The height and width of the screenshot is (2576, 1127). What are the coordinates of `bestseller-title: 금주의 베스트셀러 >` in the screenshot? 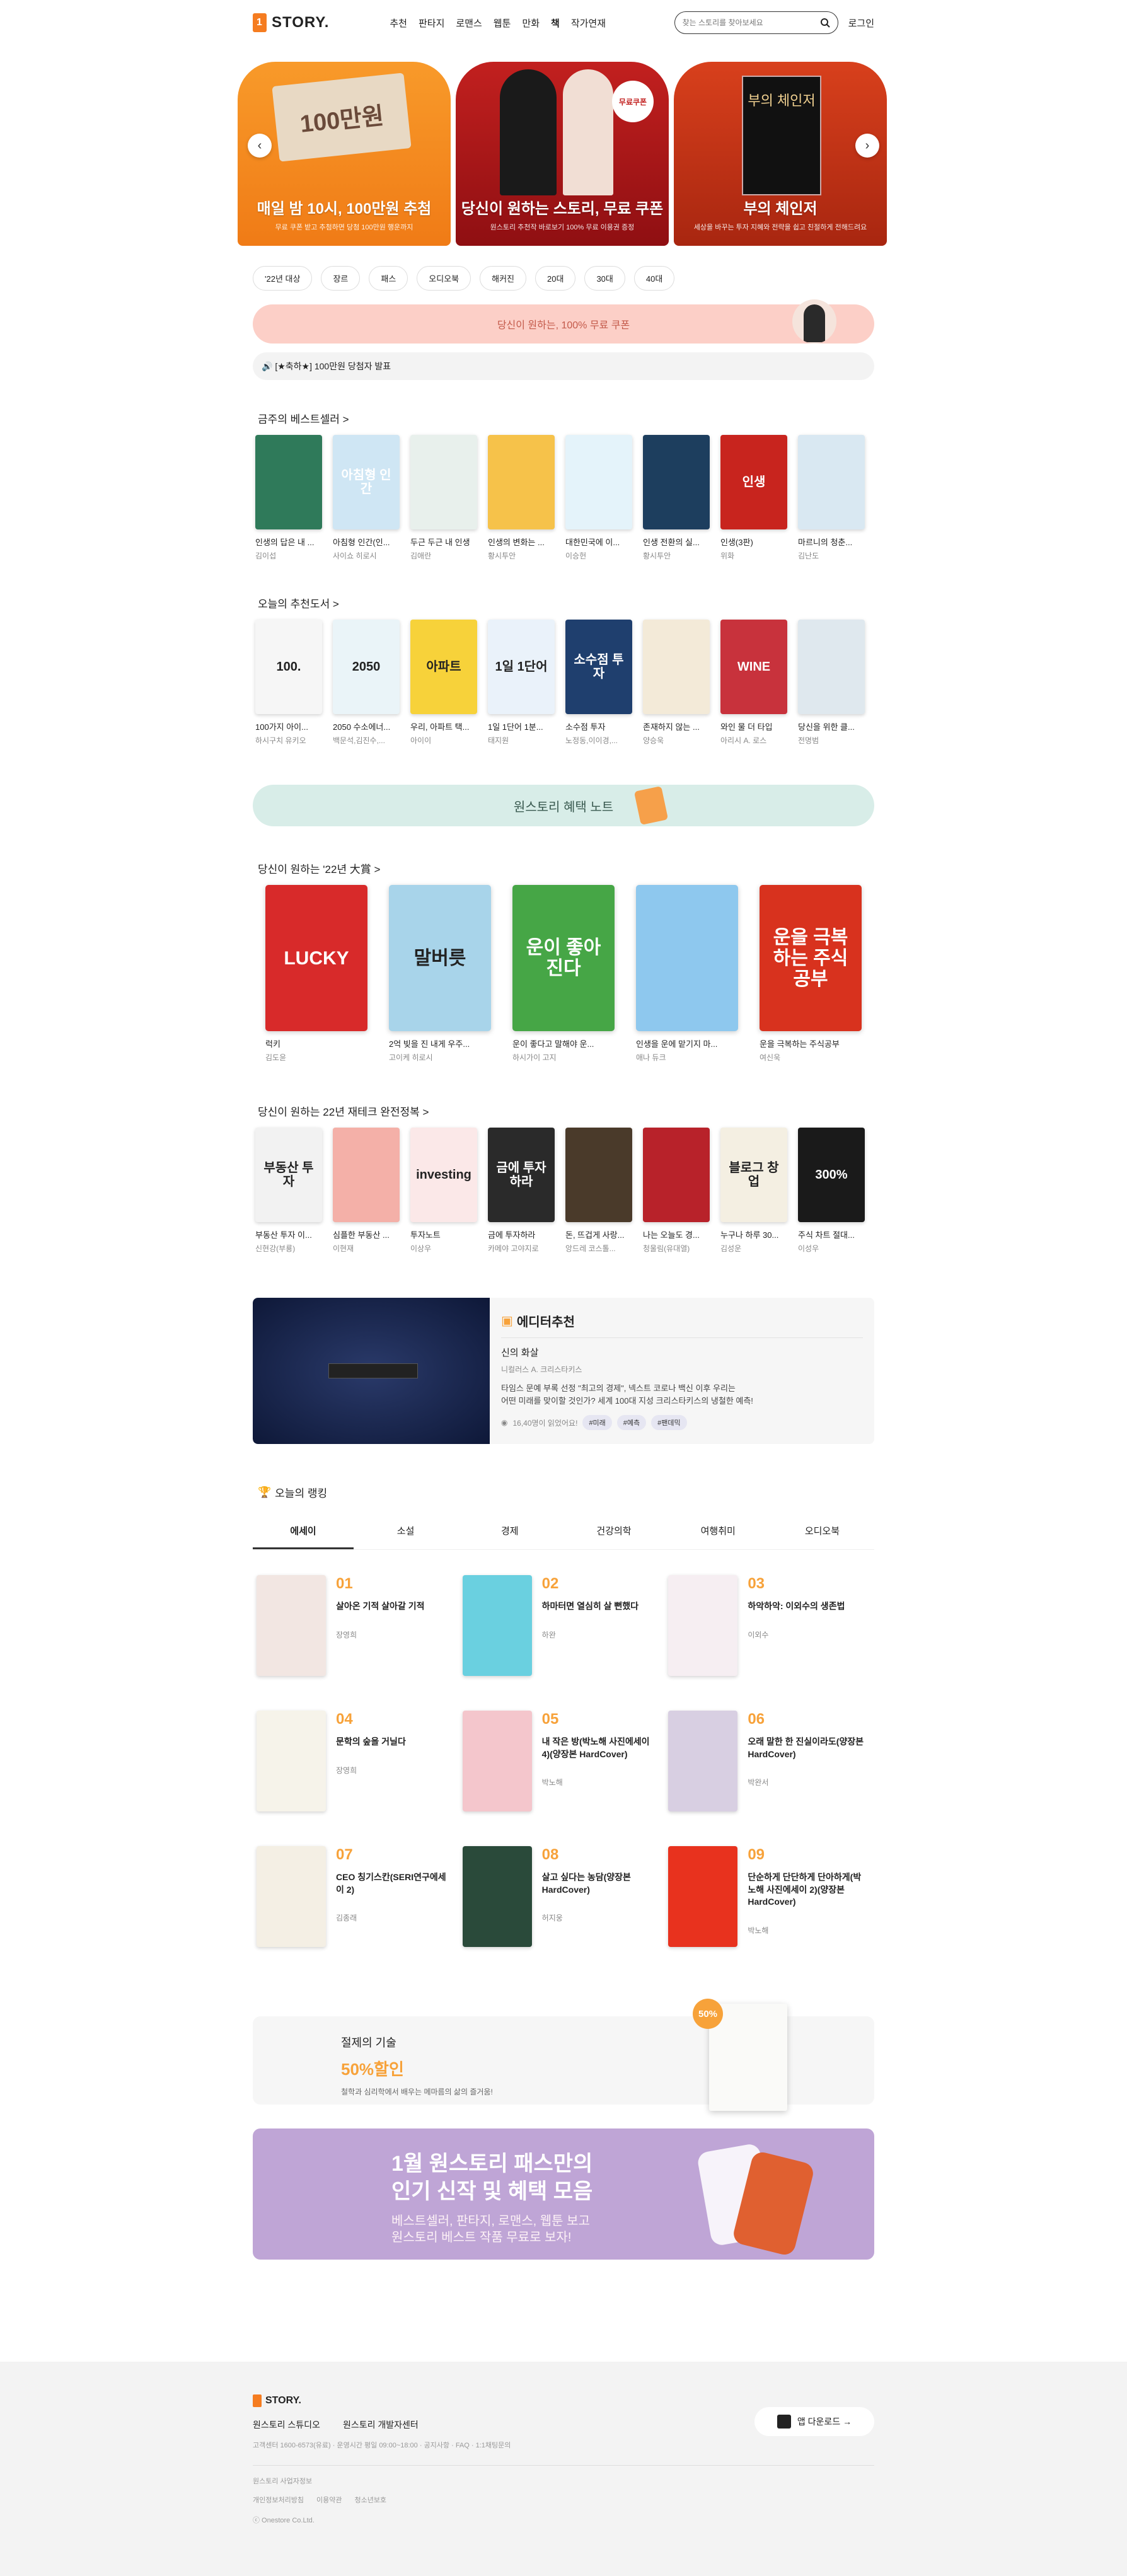 It's located at (566, 418).